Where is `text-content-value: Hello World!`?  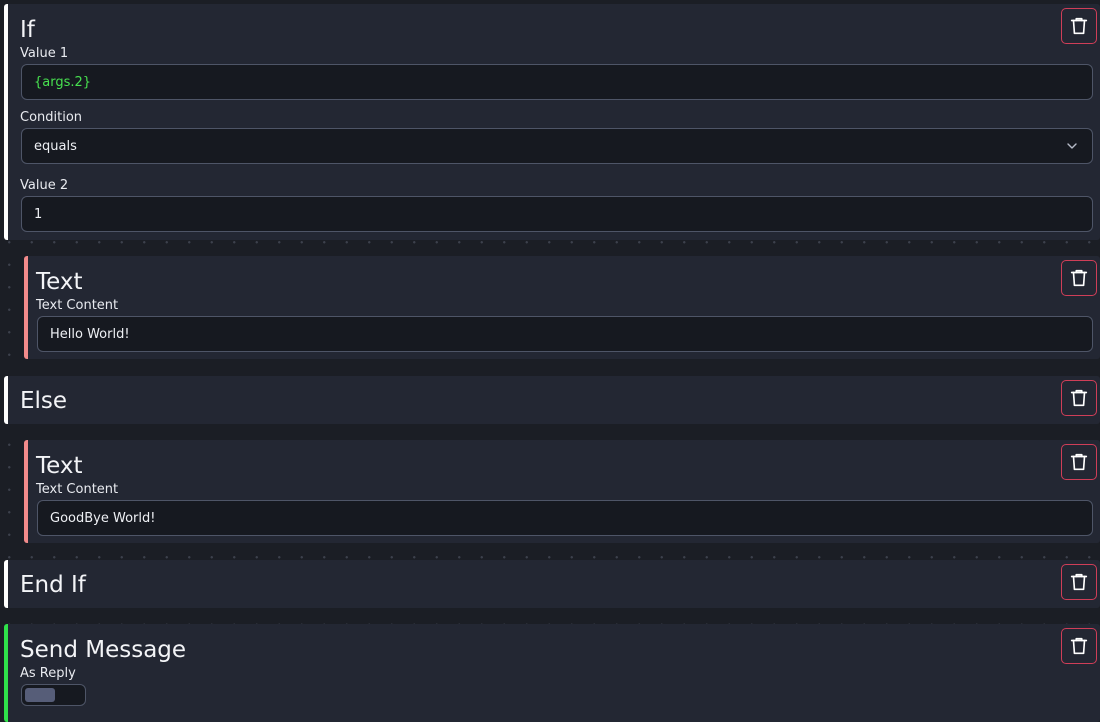
text-content-value: Hello World! is located at coordinates (90, 334).